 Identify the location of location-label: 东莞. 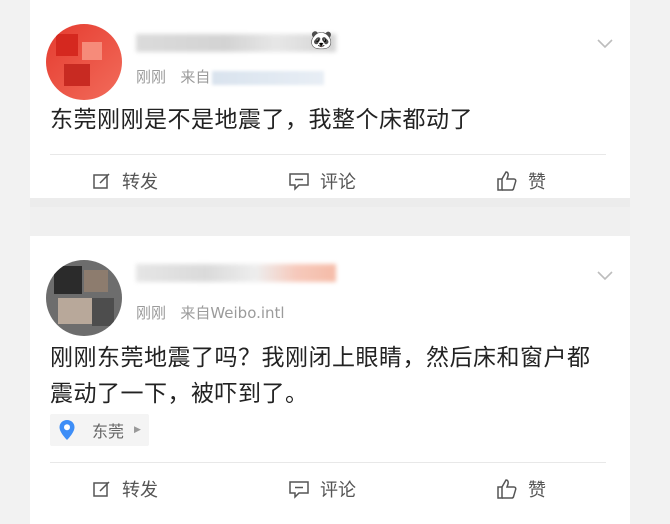
(108, 431).